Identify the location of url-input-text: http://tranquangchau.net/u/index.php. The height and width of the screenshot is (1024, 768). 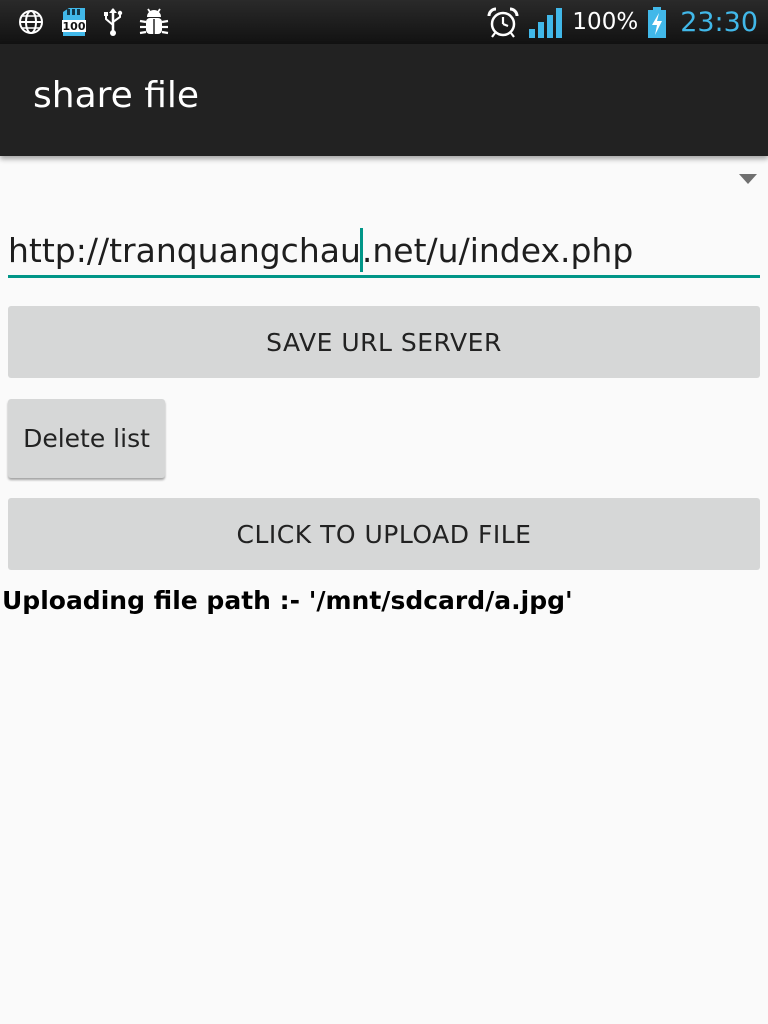
(320, 250).